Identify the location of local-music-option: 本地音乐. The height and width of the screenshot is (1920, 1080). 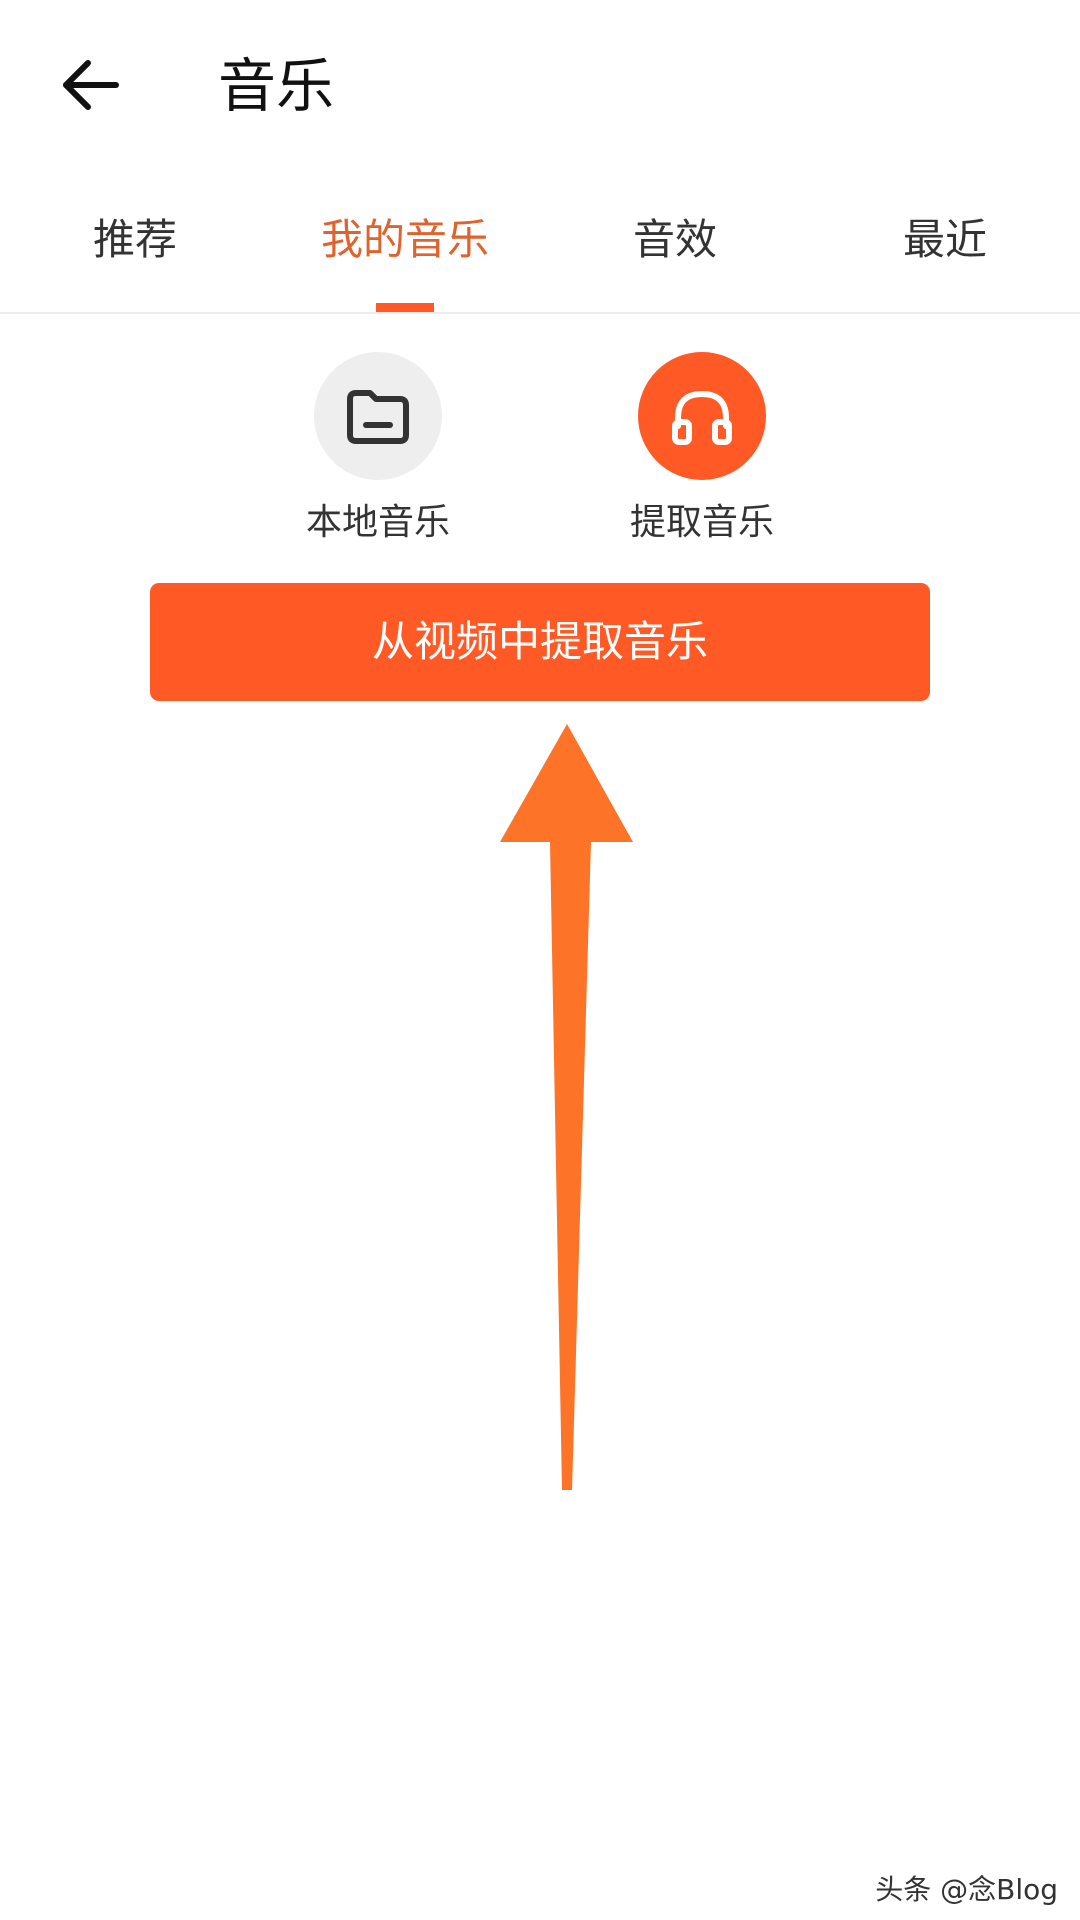
(378, 449).